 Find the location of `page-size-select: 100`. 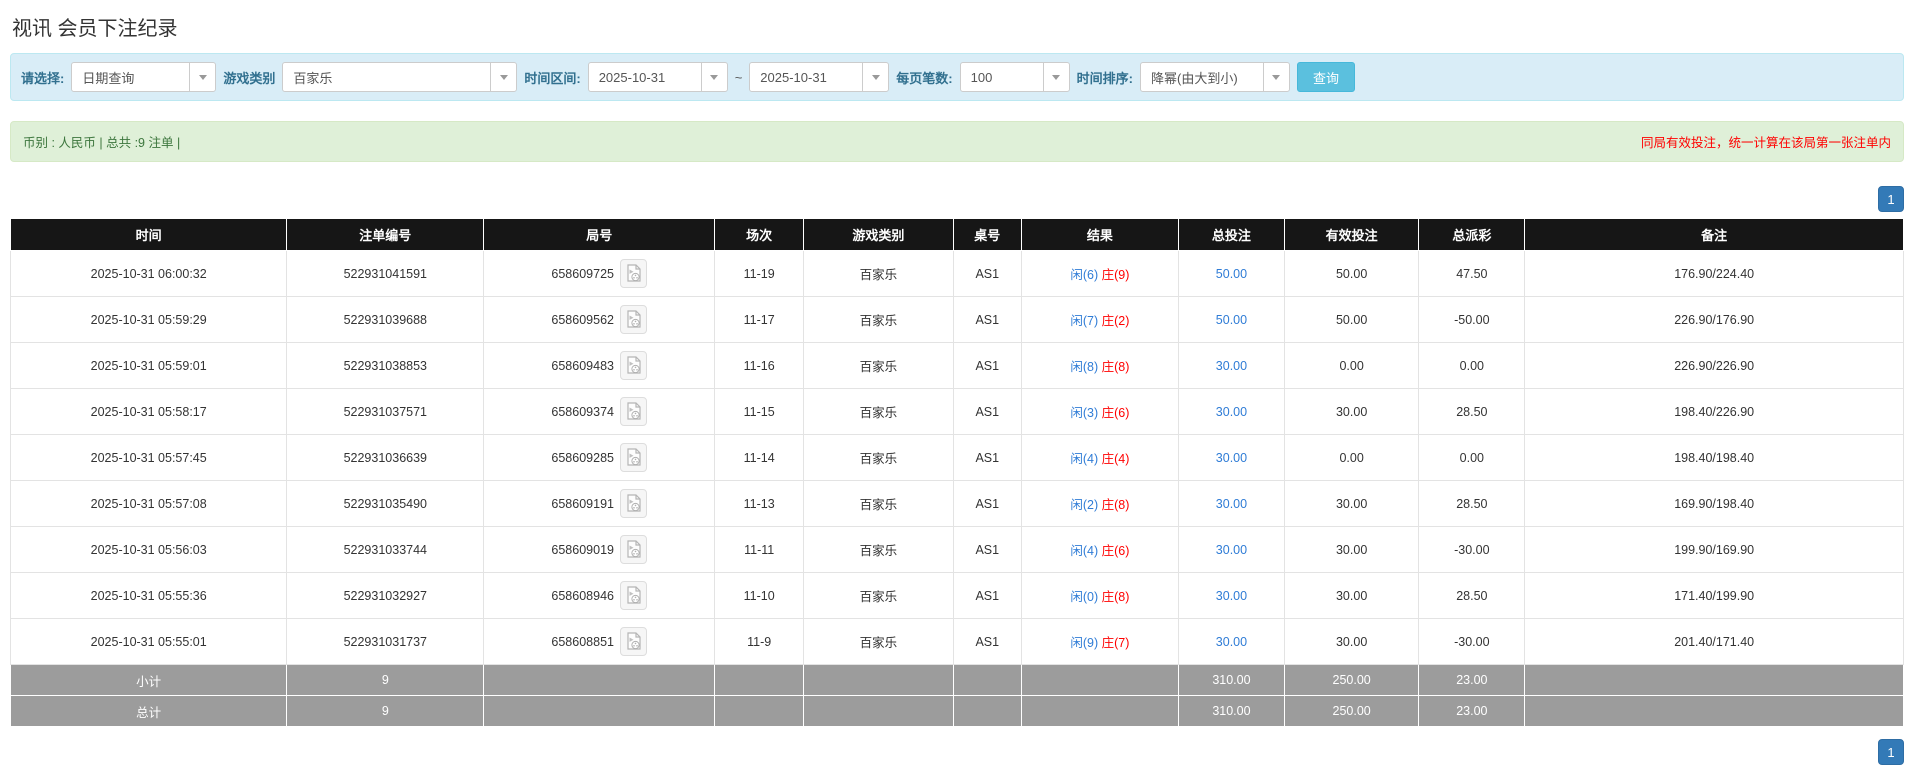

page-size-select: 100 is located at coordinates (1014, 77).